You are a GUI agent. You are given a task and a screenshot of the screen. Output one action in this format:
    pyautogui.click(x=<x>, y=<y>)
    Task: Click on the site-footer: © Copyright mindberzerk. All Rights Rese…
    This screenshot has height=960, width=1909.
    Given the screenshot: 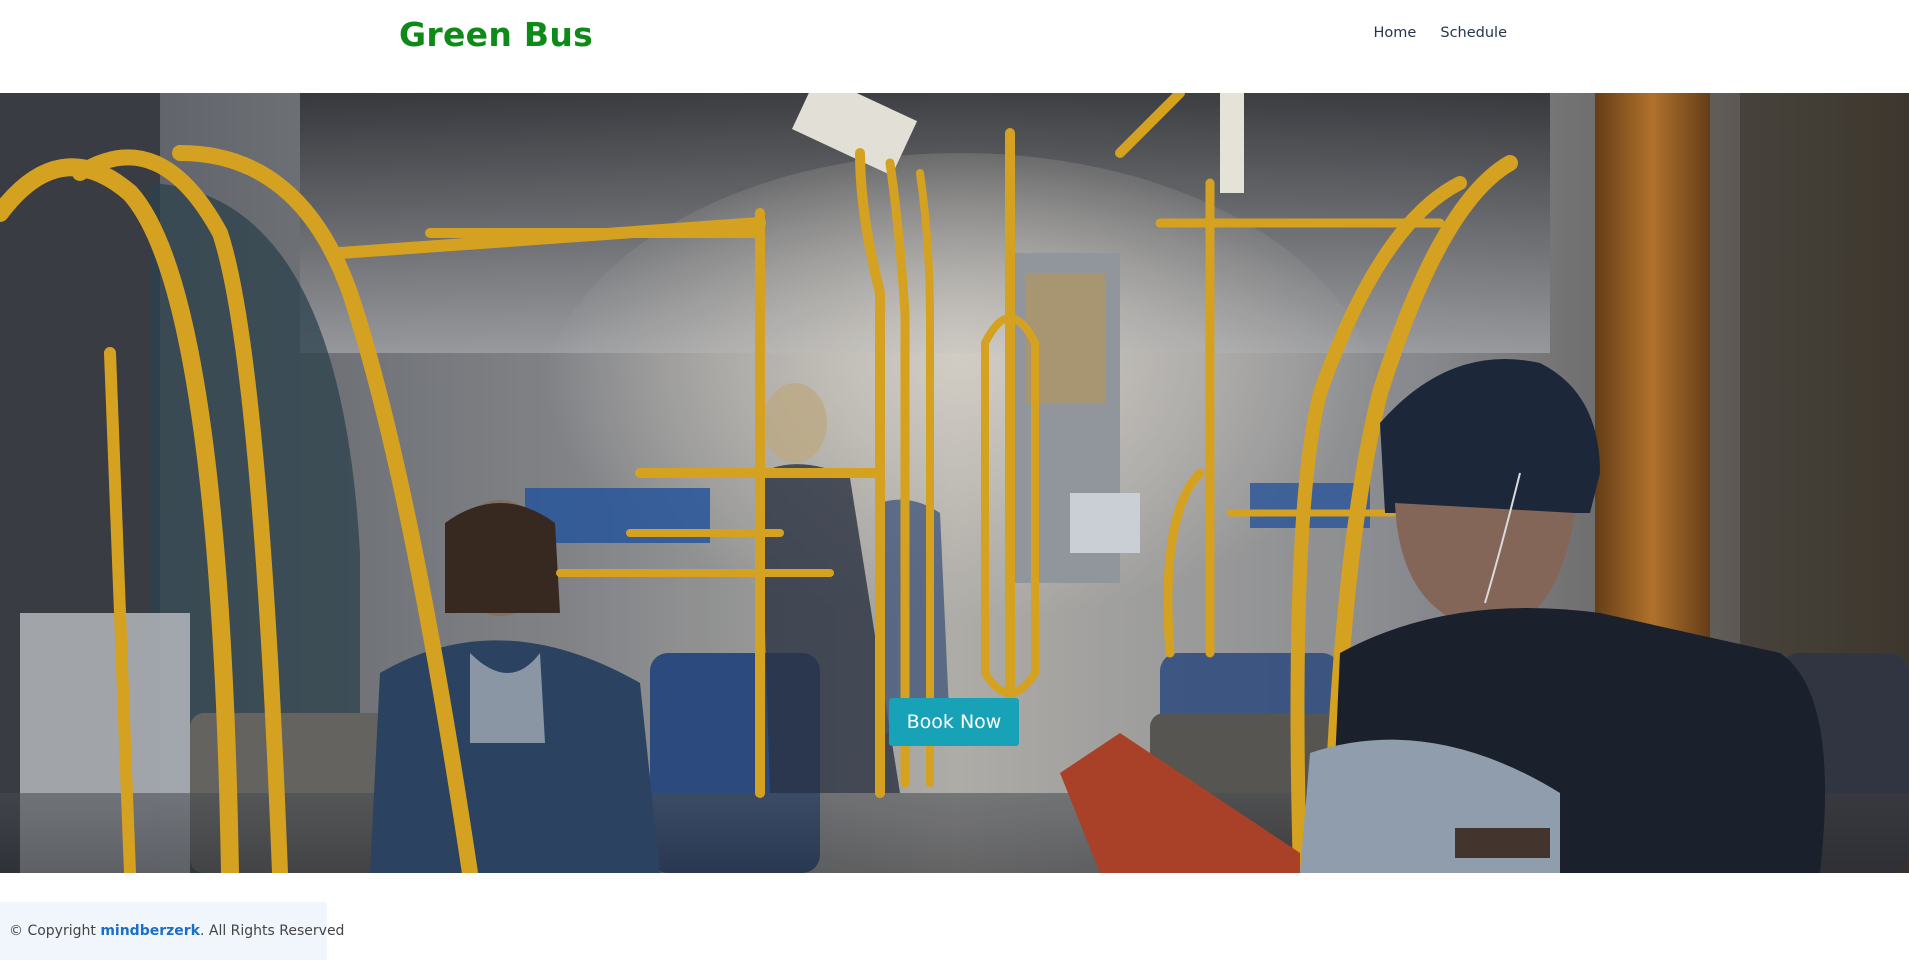 What is the action you would take?
    pyautogui.click(x=172, y=931)
    